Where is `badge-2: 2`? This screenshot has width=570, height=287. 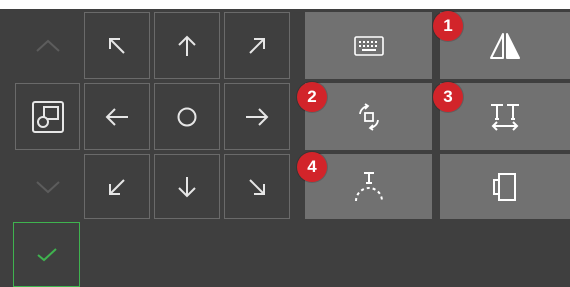
badge-2: 2 is located at coordinates (312, 97).